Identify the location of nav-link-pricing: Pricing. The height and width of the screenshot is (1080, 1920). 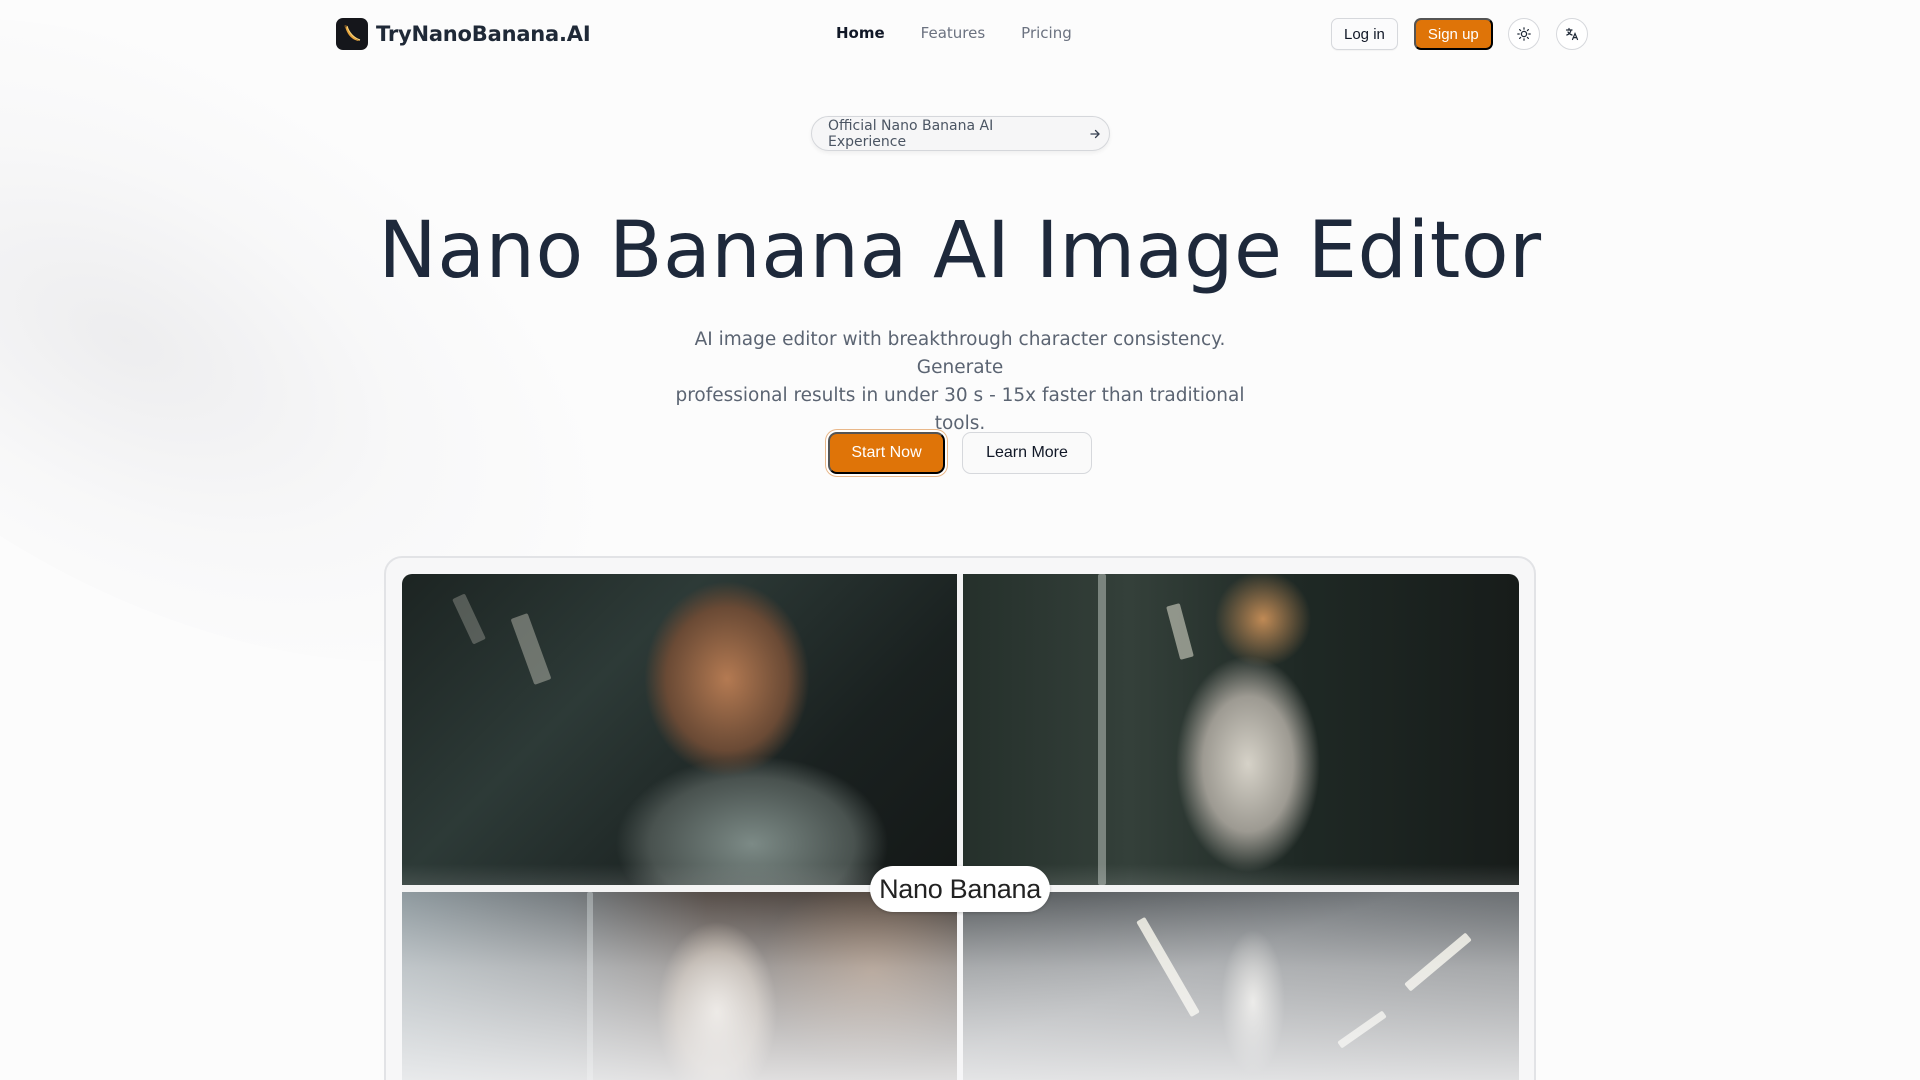
(1046, 33).